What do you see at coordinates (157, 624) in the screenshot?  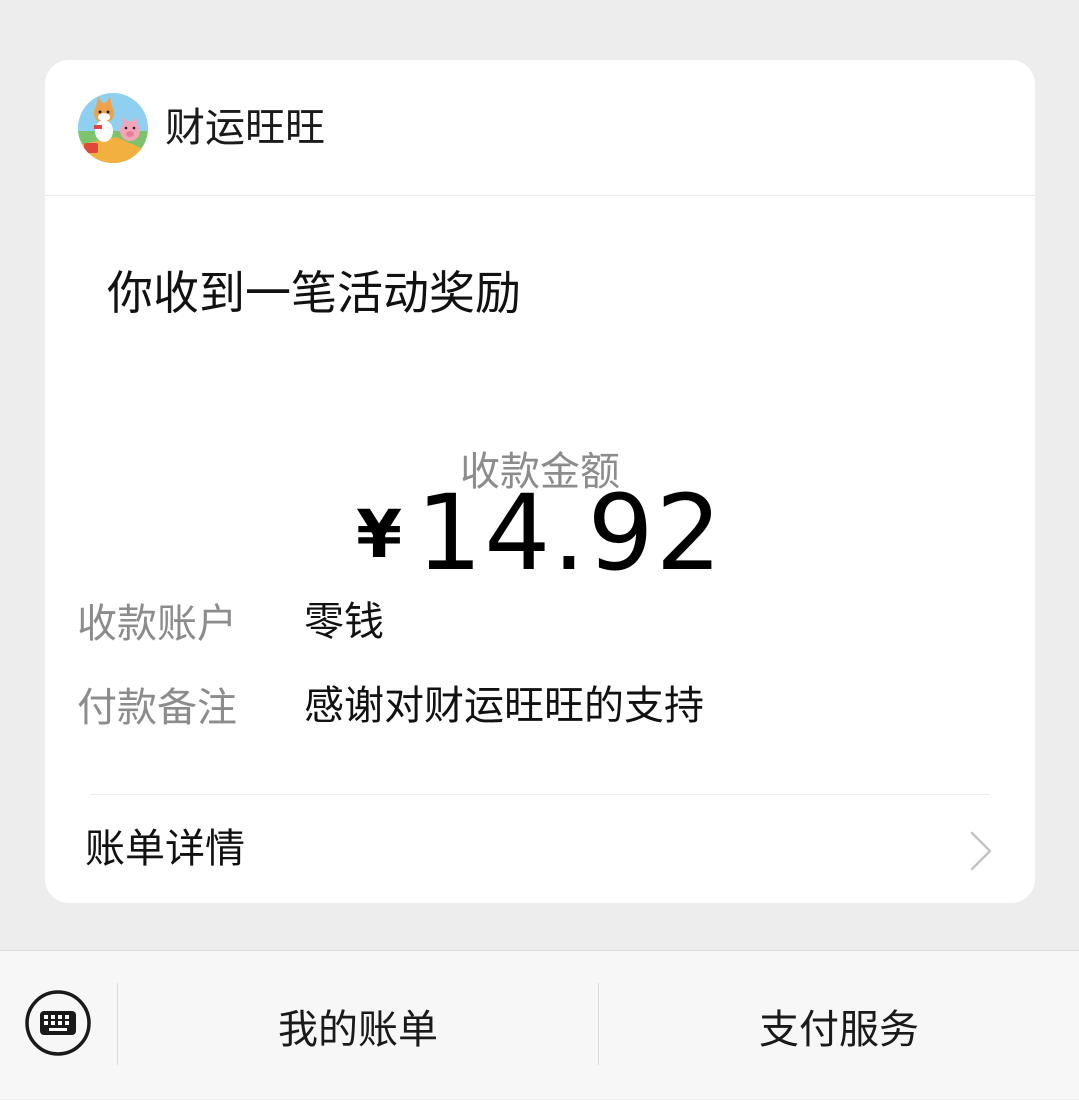 I see `receiving-account-label: 收款账户` at bounding box center [157, 624].